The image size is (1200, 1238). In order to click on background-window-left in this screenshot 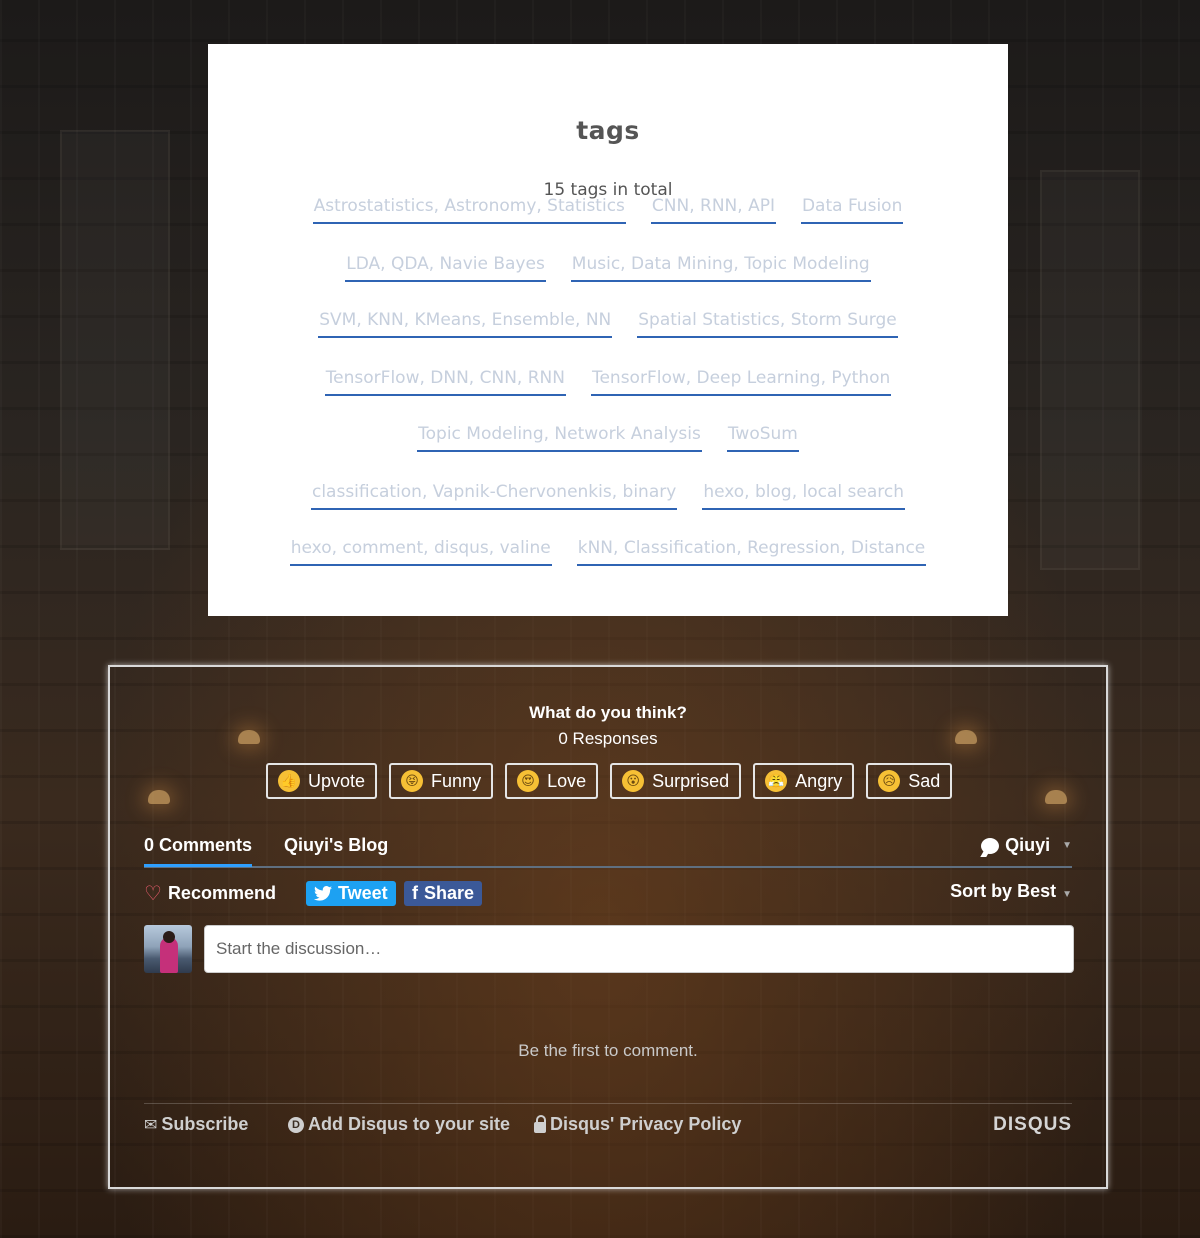, I will do `click(115, 340)`.